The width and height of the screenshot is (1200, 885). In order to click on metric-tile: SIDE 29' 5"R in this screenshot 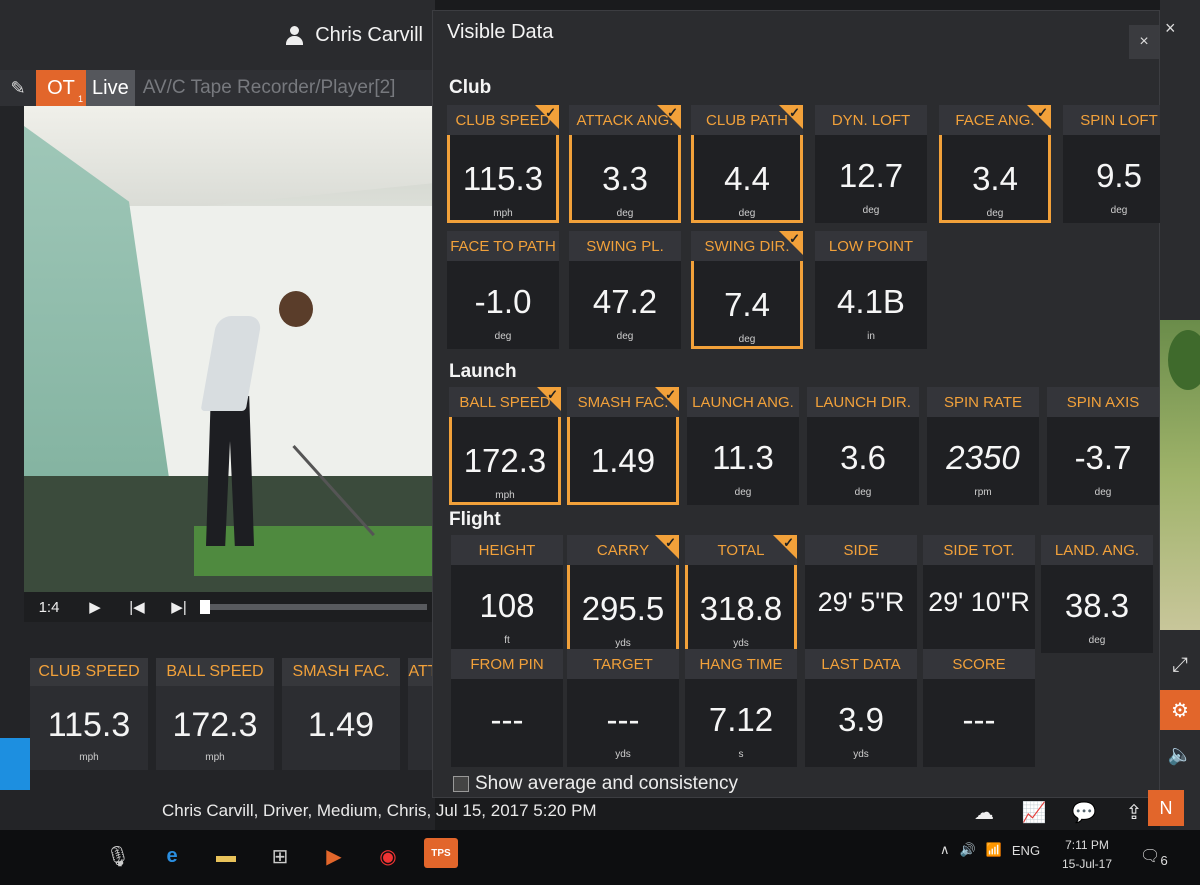, I will do `click(861, 594)`.